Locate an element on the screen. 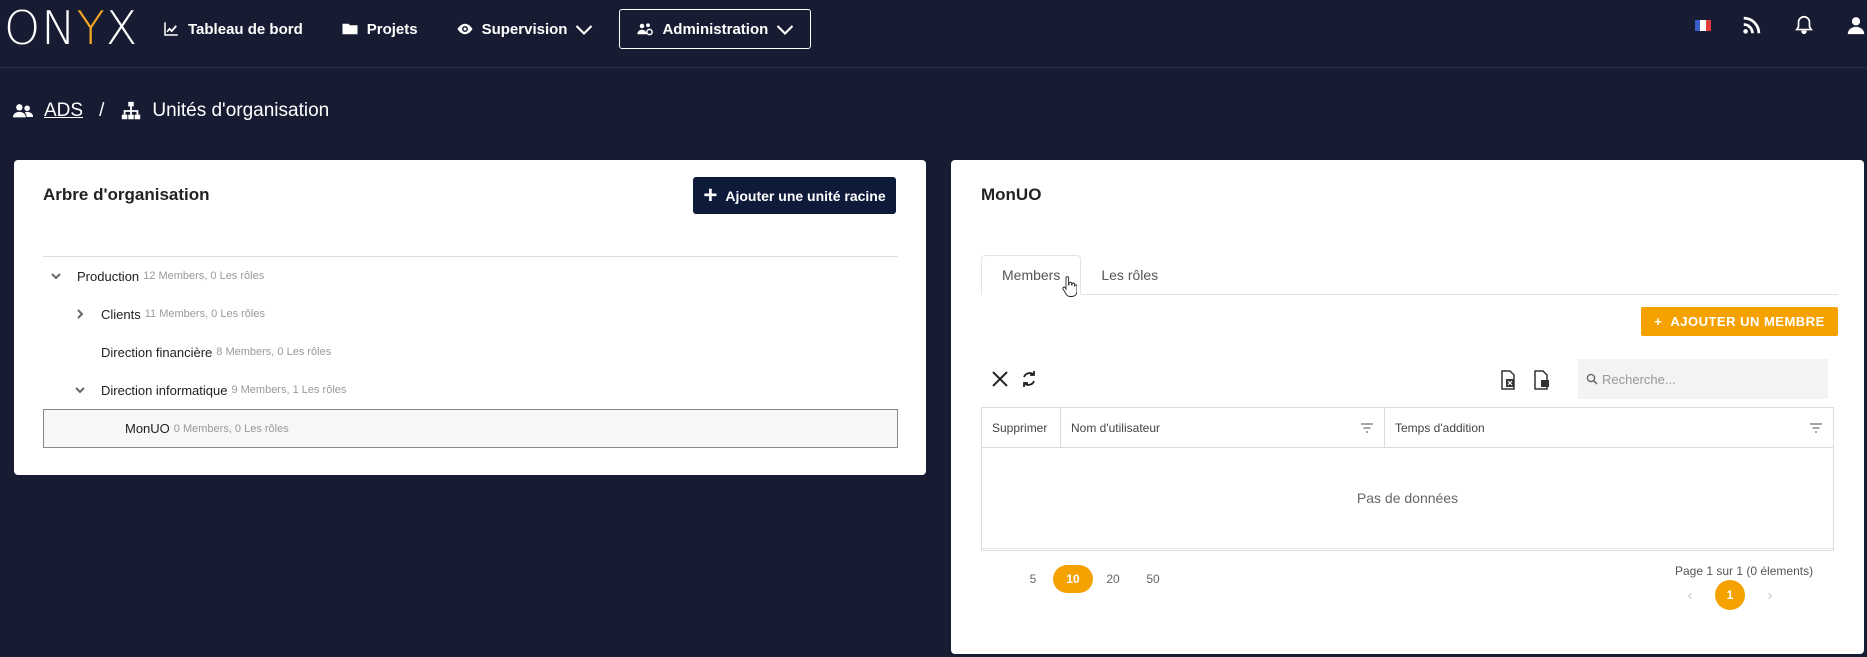  add-member-label: AJOUTER UN MEMBRE is located at coordinates (1747, 321).